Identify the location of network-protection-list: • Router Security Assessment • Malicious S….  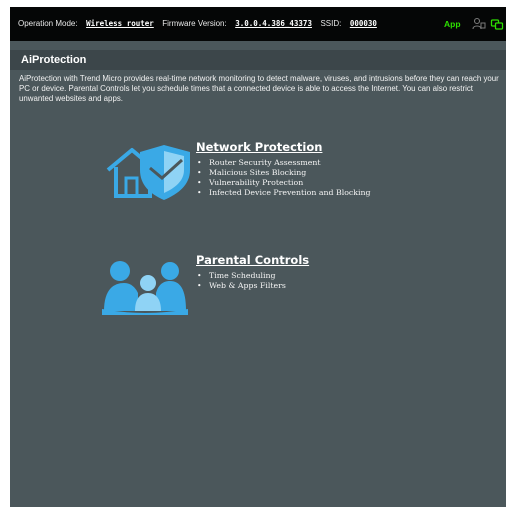
(284, 178).